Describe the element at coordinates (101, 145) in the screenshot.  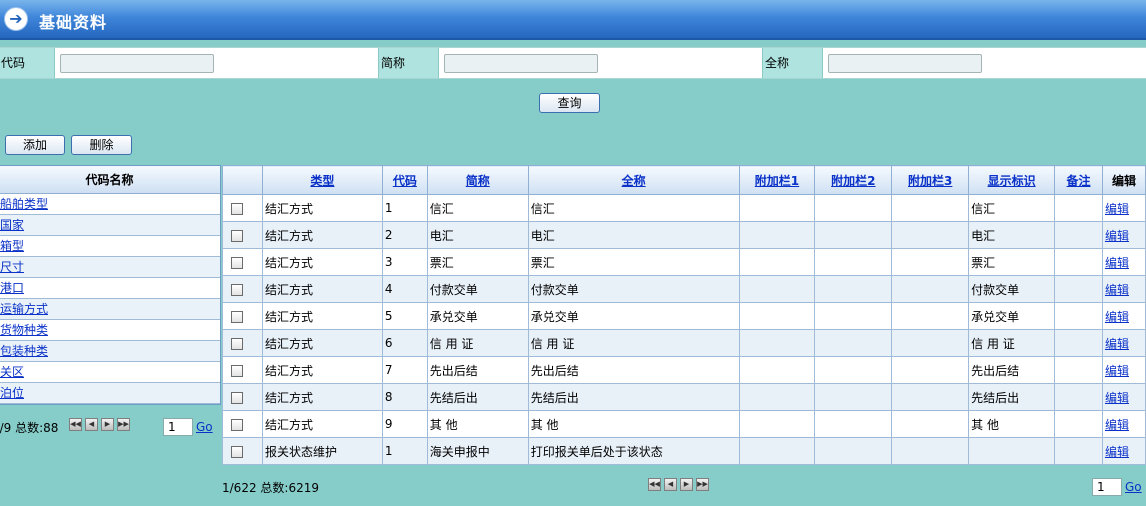
I see `delete-button: 删除` at that location.